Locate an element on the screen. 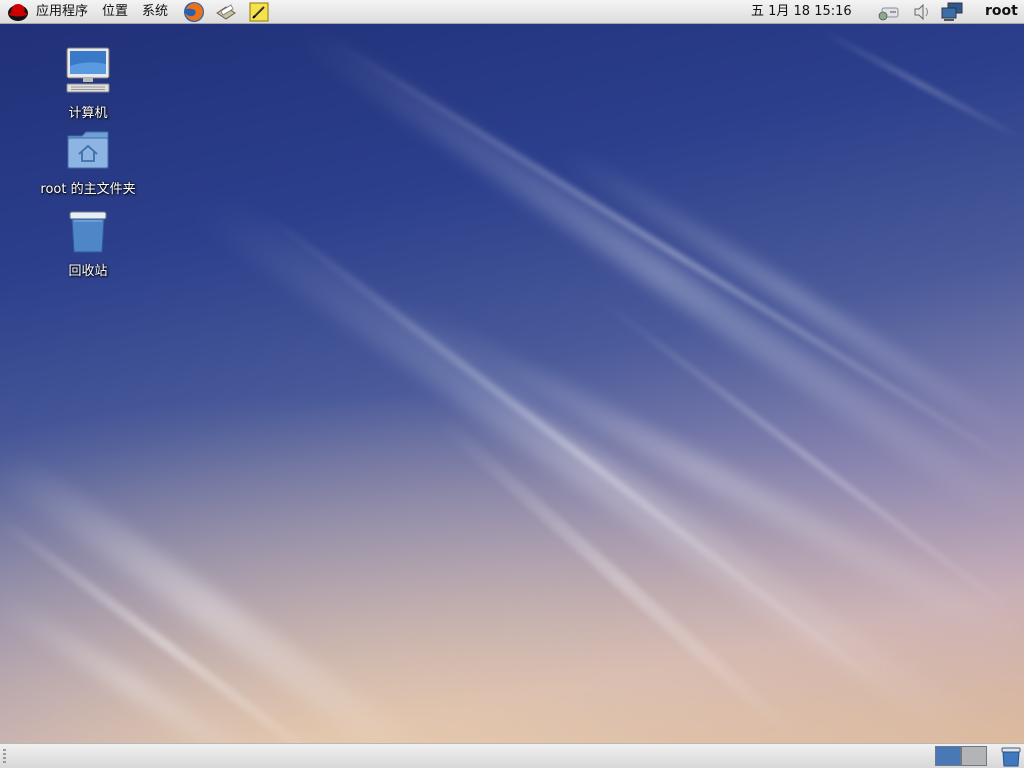  trash-applet-icon is located at coordinates (1011, 757).